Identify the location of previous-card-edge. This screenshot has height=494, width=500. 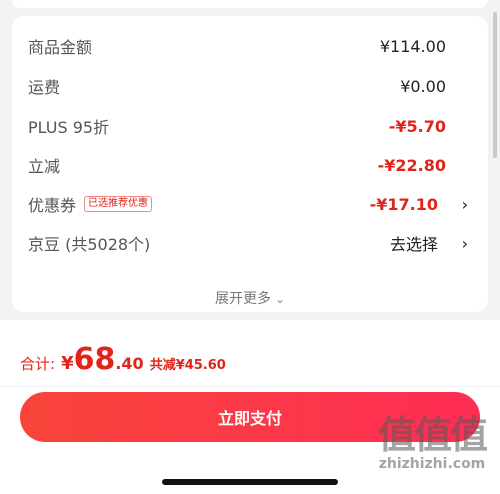
(250, 4).